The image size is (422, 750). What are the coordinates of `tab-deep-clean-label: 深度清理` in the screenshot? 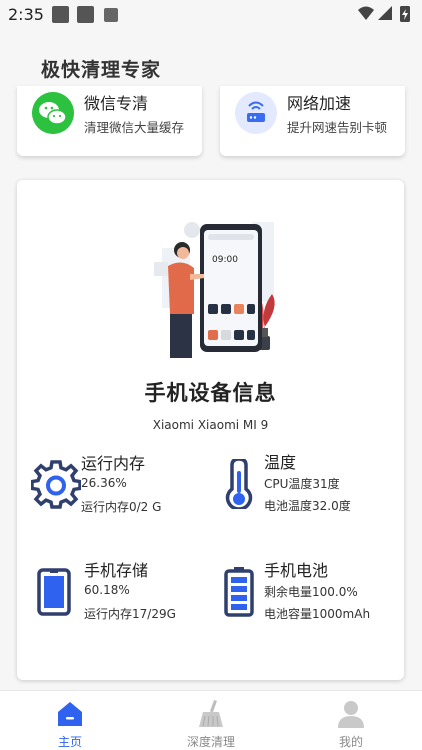 It's located at (210, 742).